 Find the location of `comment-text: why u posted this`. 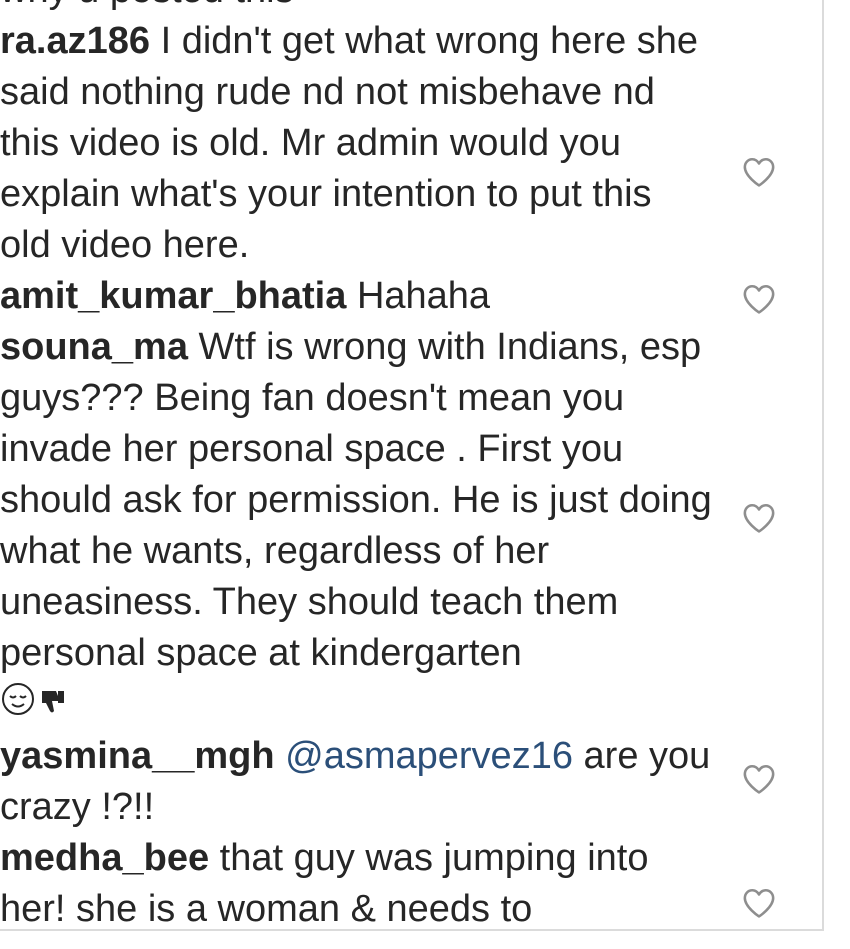

comment-text: why u posted this is located at coordinates (147, 5).